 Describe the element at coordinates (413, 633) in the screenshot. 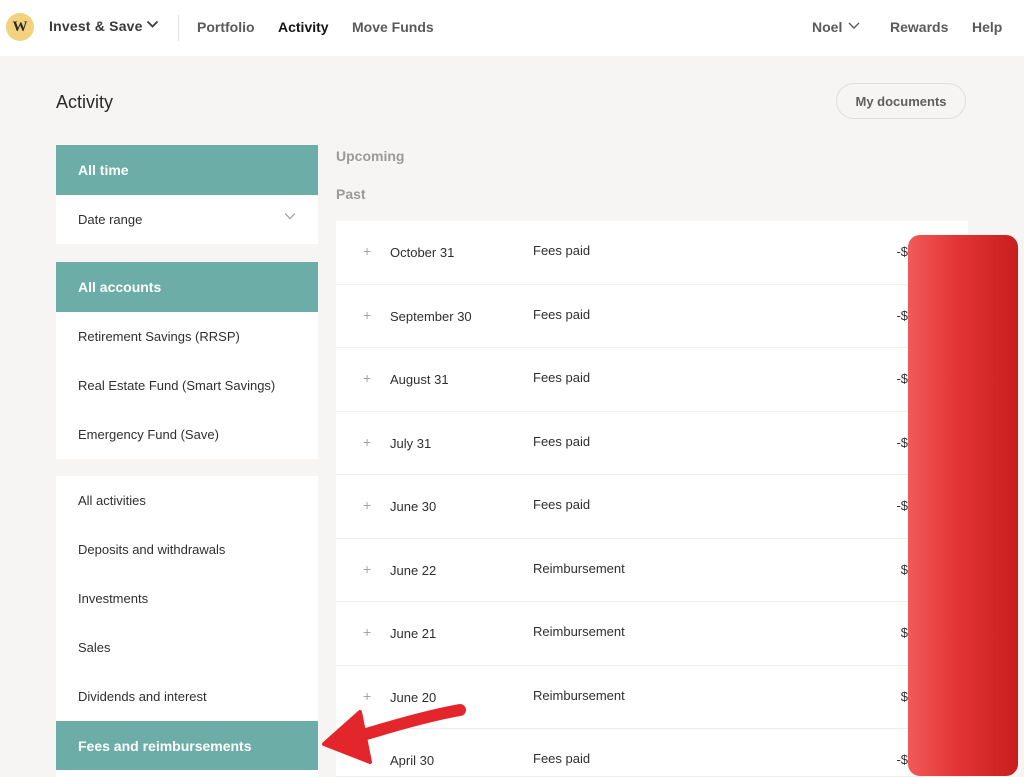

I see `transaction-date: June 21` at that location.